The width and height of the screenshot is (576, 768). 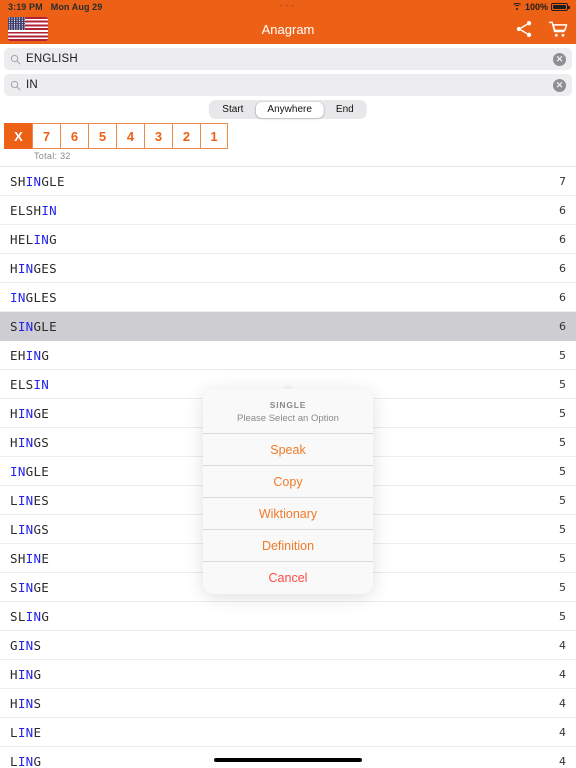 I want to click on nav-bar: Anagram, so click(x=288, y=29).